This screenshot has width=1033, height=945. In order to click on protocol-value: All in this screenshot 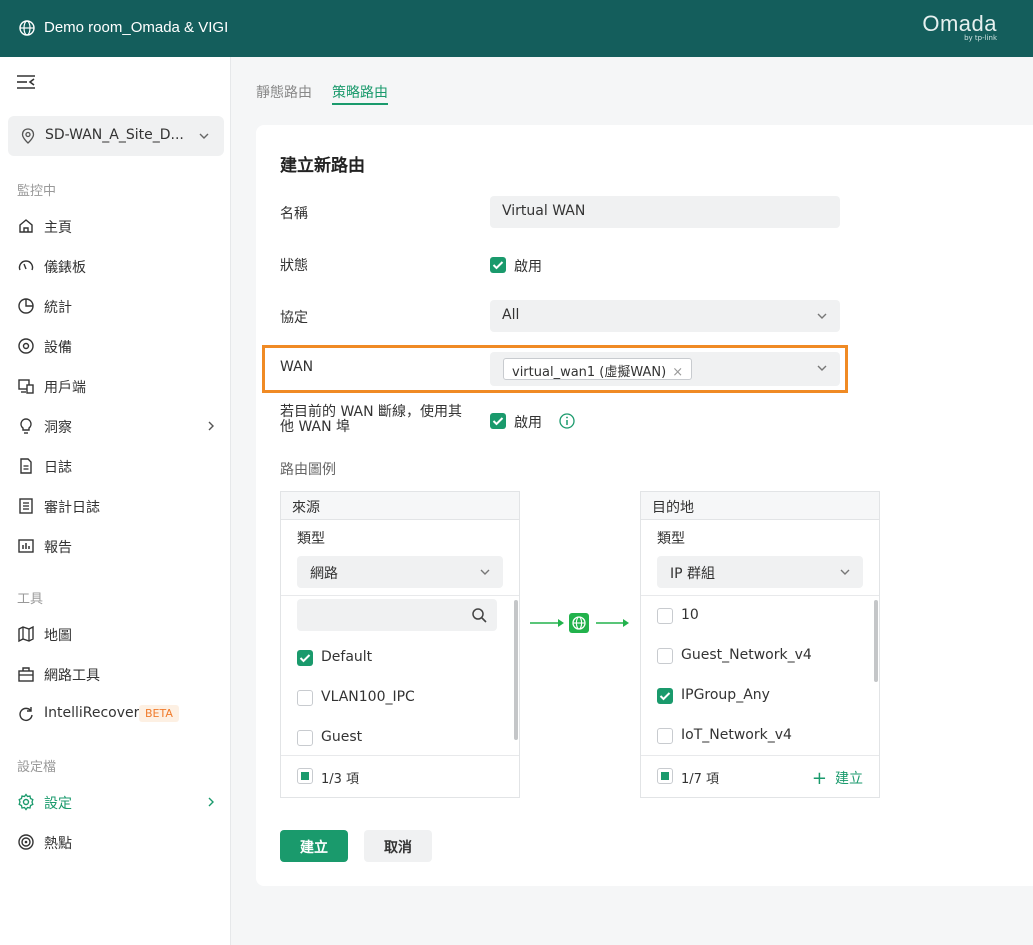, I will do `click(511, 315)`.